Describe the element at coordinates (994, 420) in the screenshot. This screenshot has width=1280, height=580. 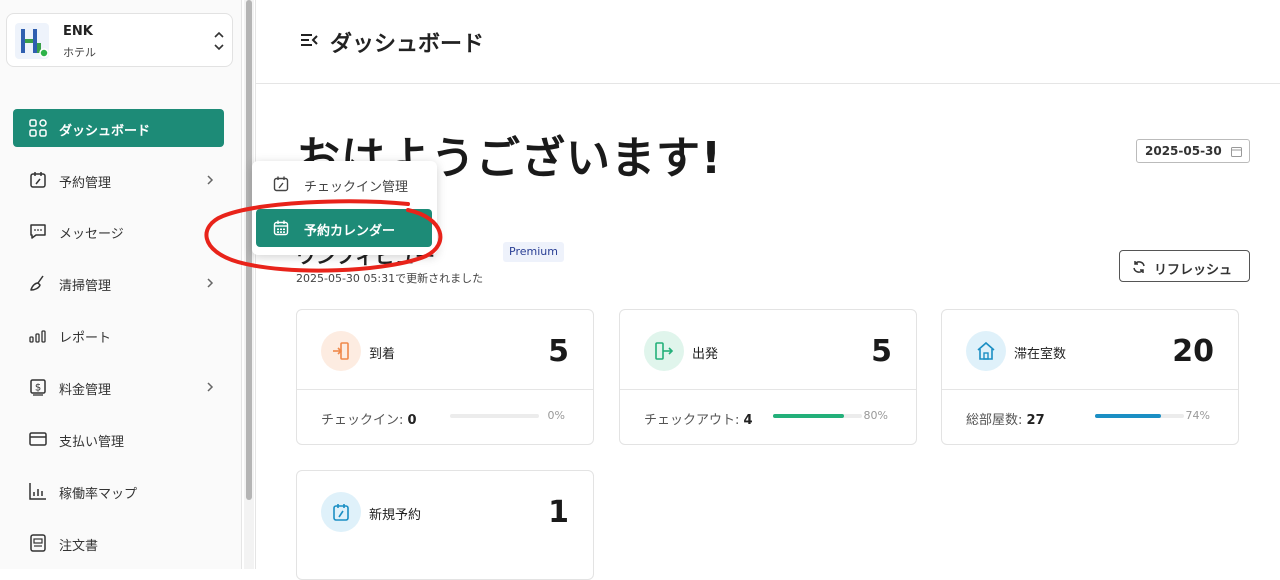
I see `card-sub-label: 総部屋数:` at that location.